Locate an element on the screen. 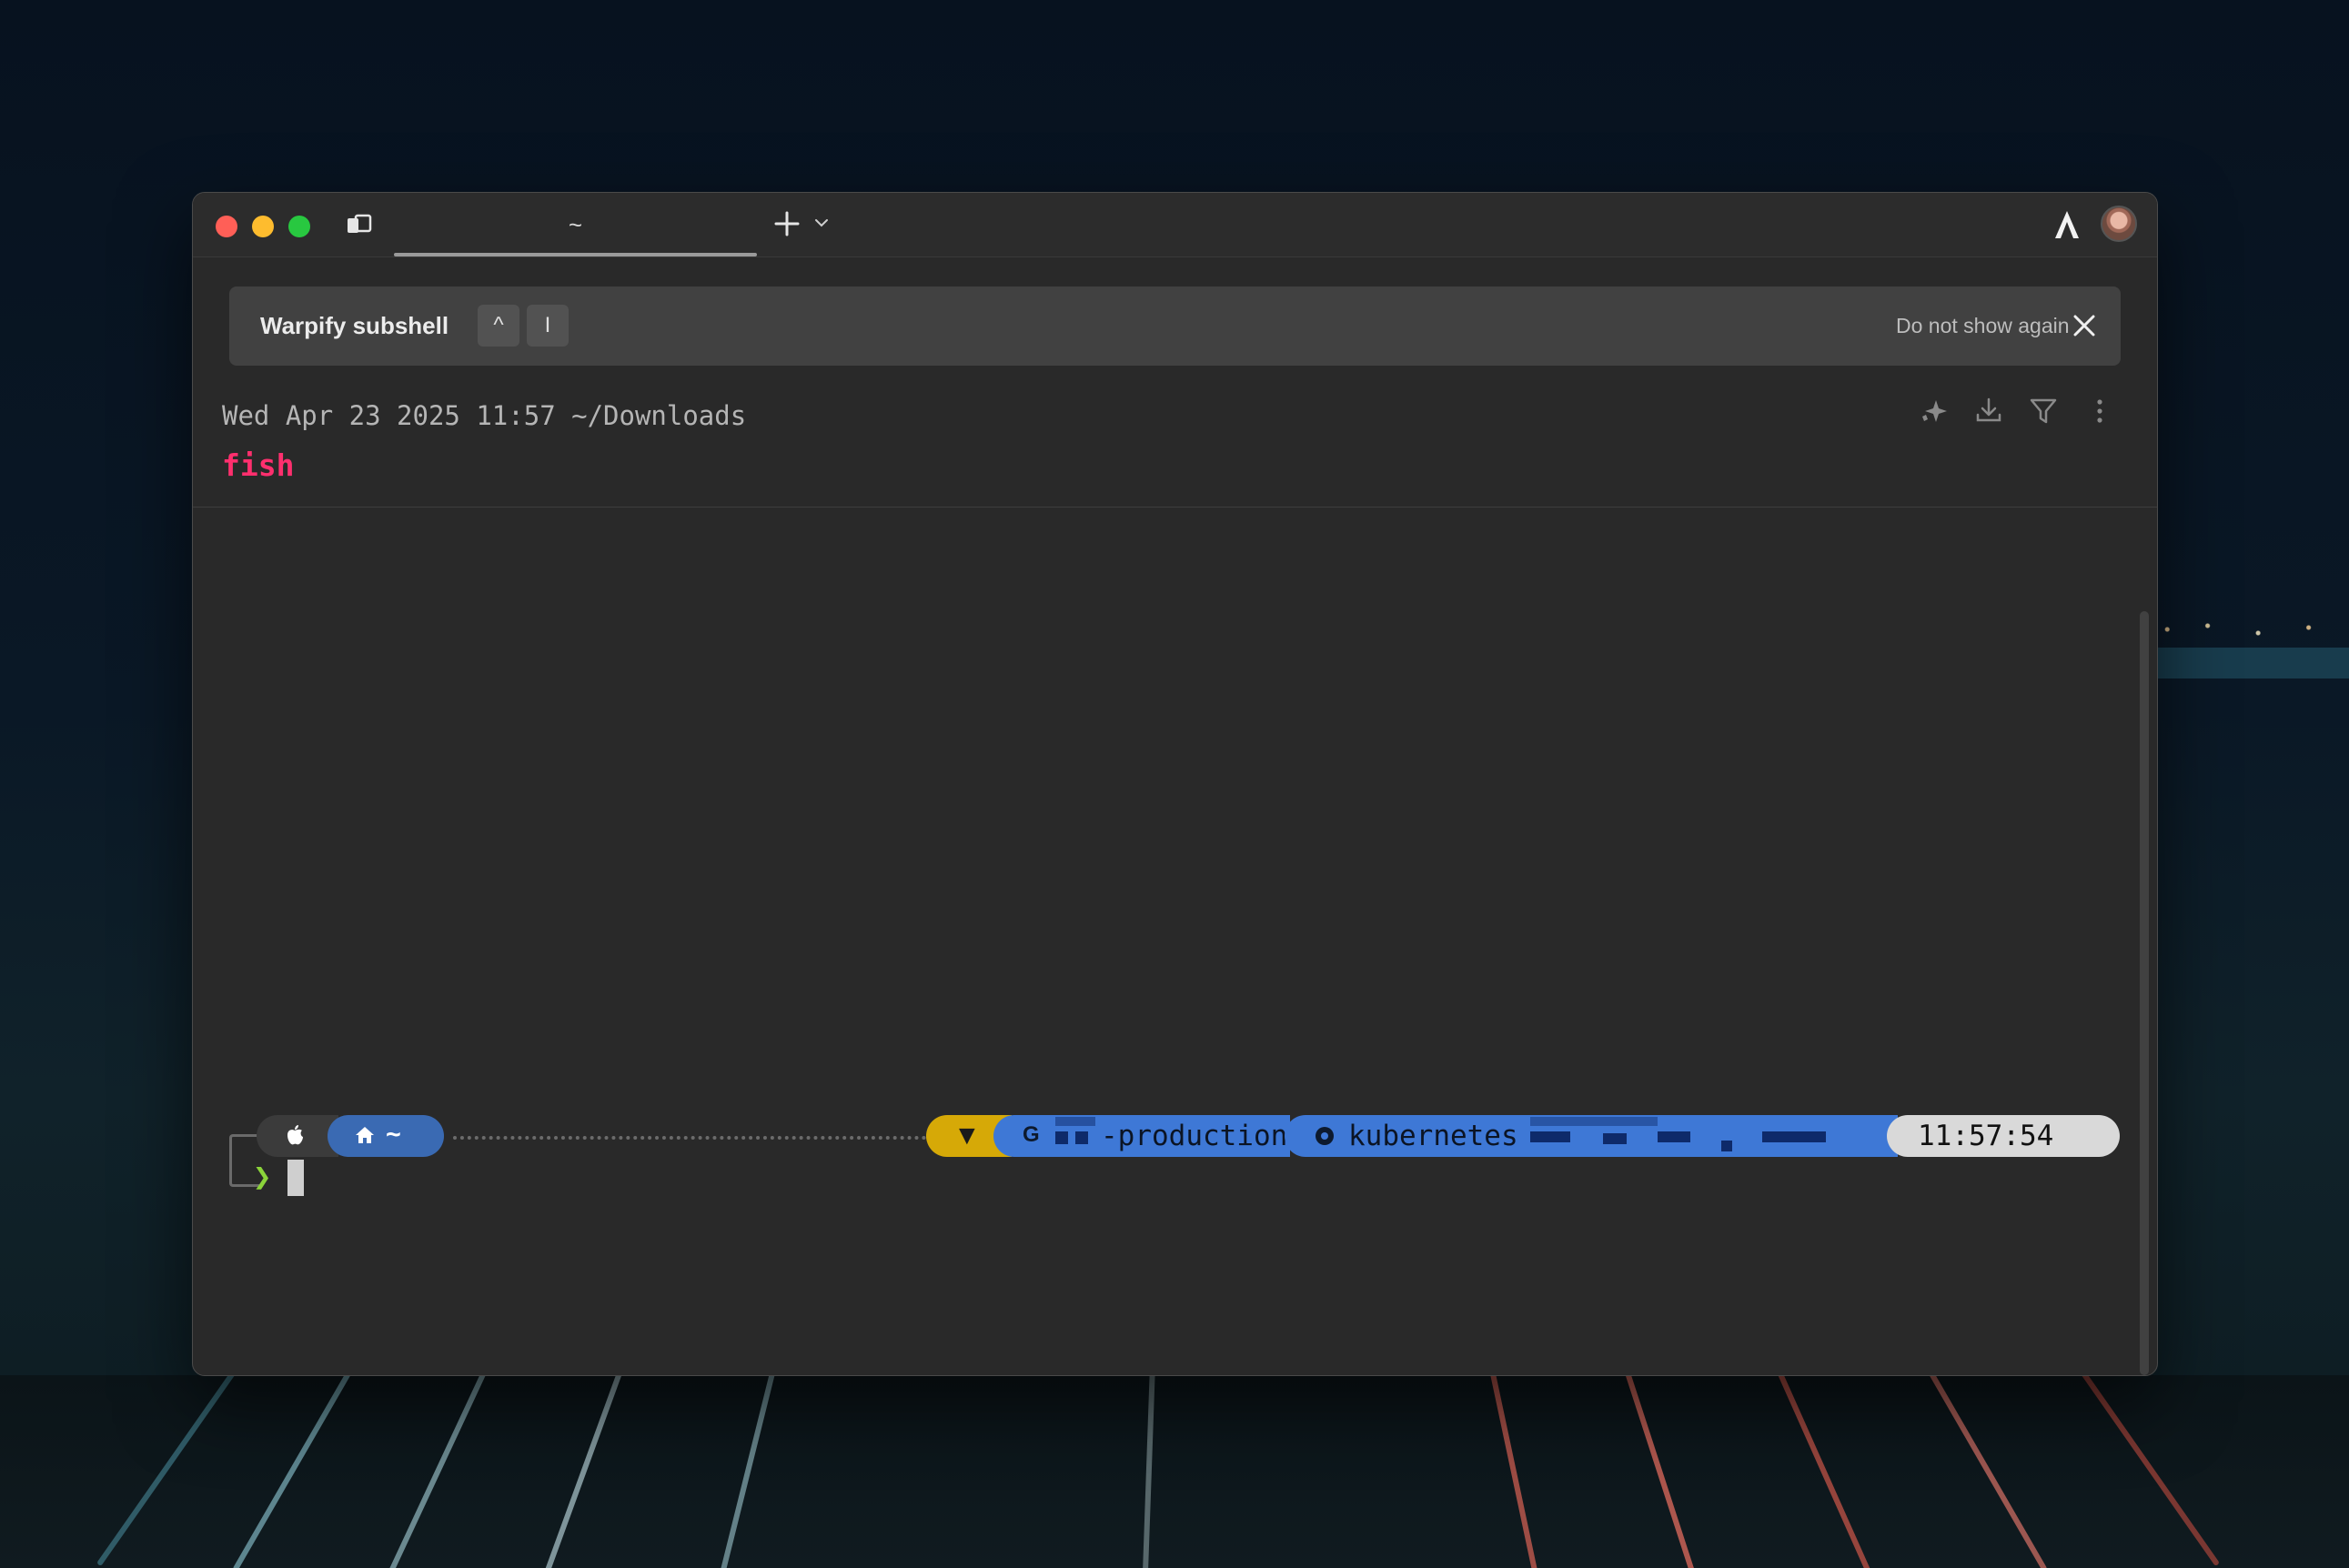  gcp-project: -production is located at coordinates (1194, 1136).